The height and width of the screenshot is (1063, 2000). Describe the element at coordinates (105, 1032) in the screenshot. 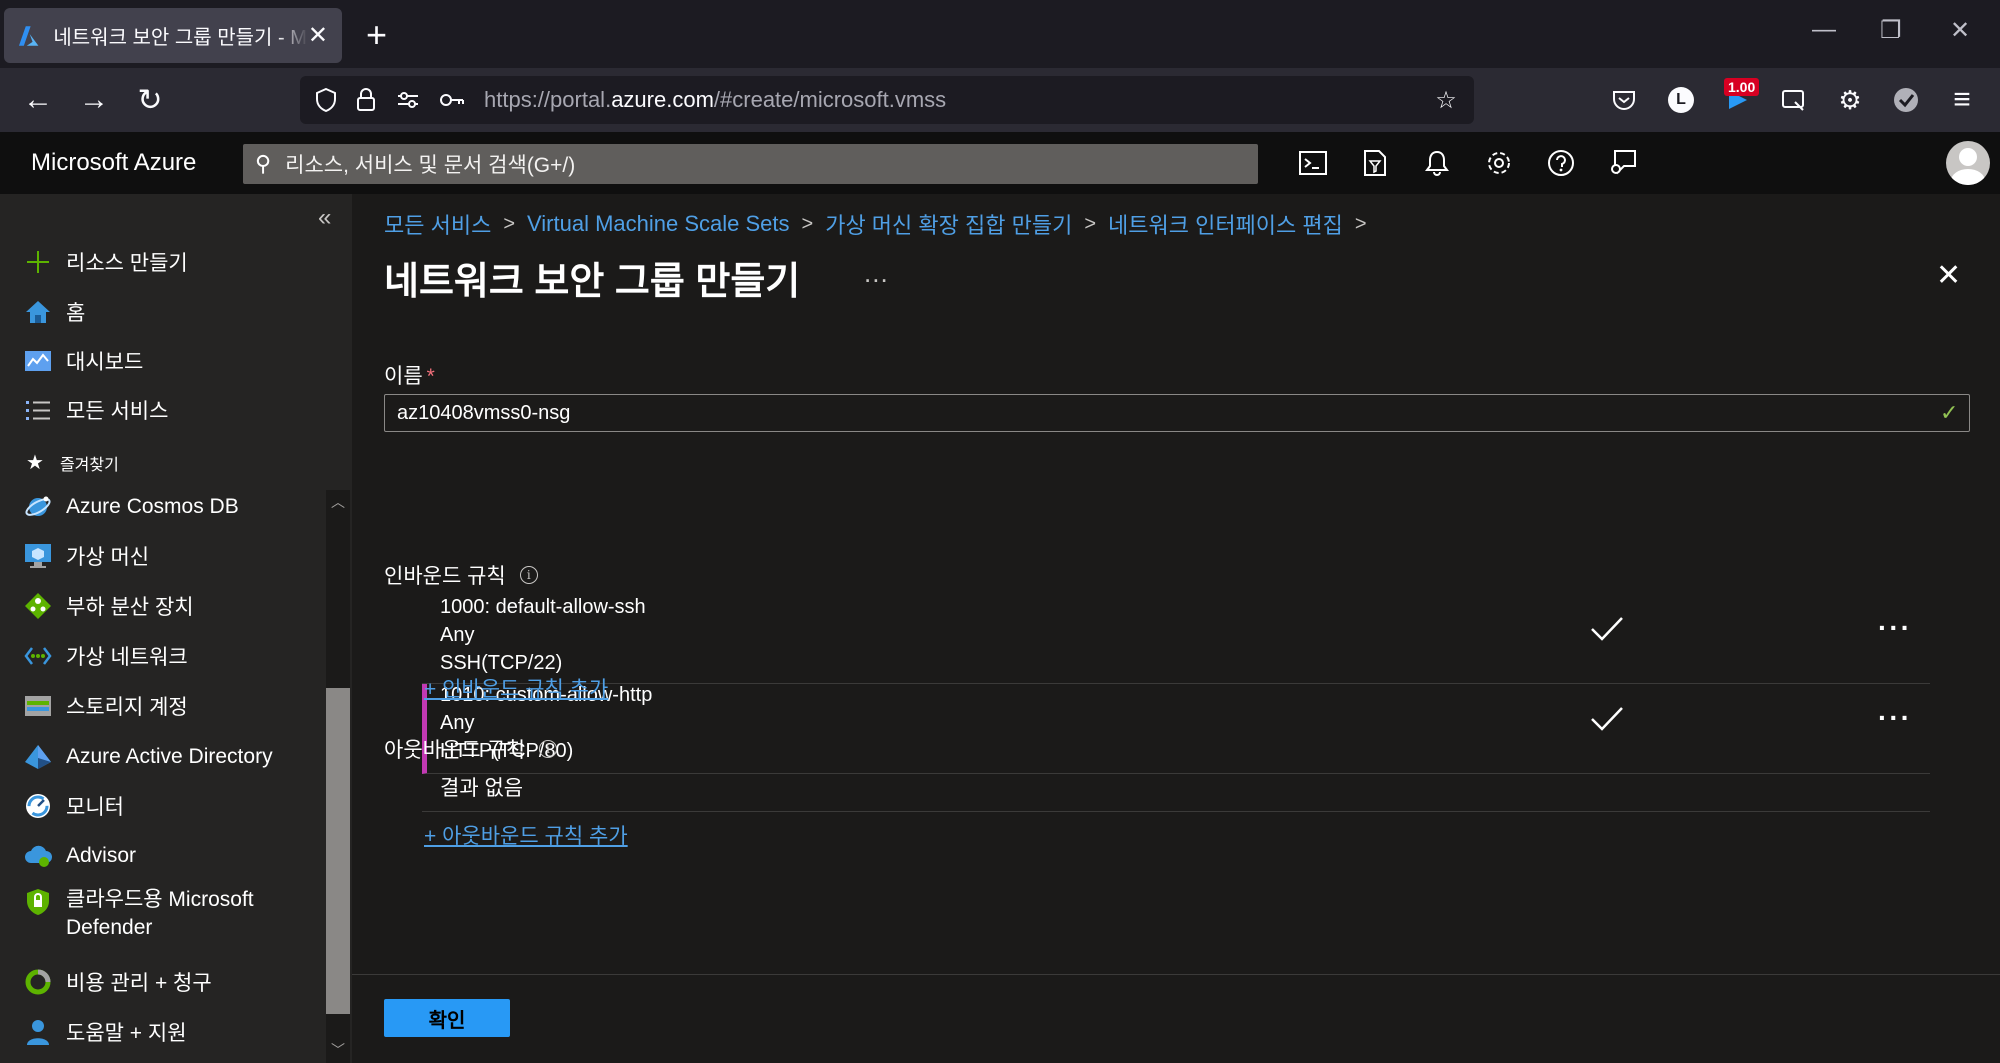

I see `sidebar-item-help-support: 도움말 + 지원` at that location.